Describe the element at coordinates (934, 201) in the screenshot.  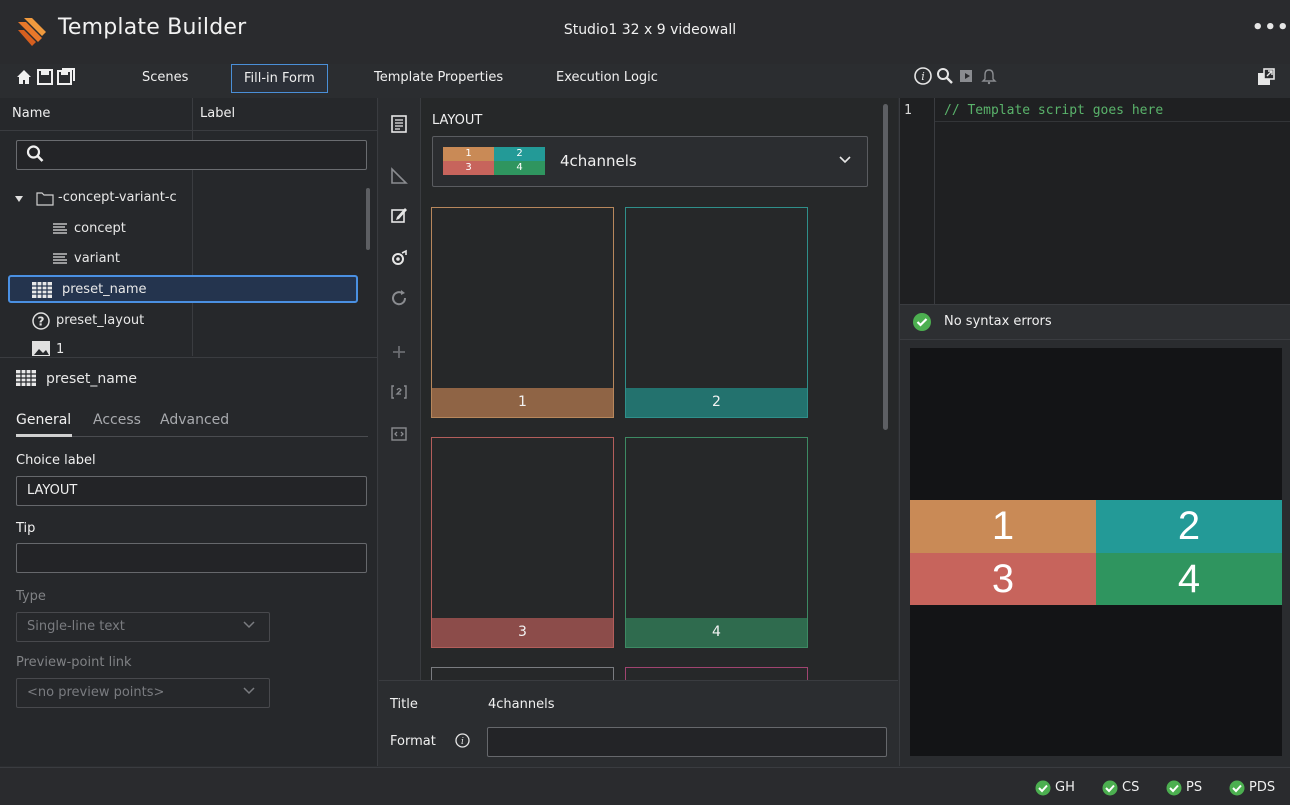
I see `editor-gutter` at that location.